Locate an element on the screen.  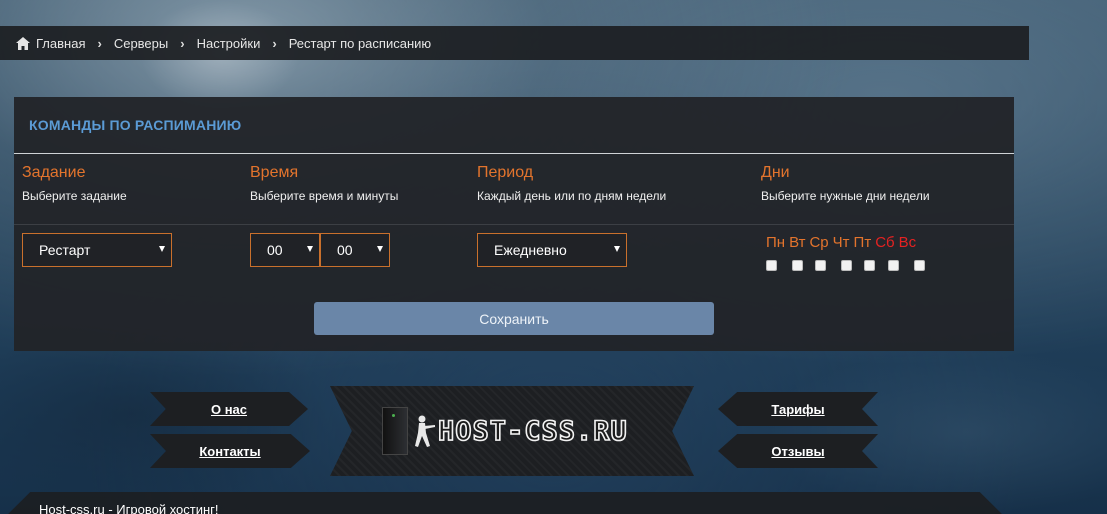
column-title: Время is located at coordinates (274, 172).